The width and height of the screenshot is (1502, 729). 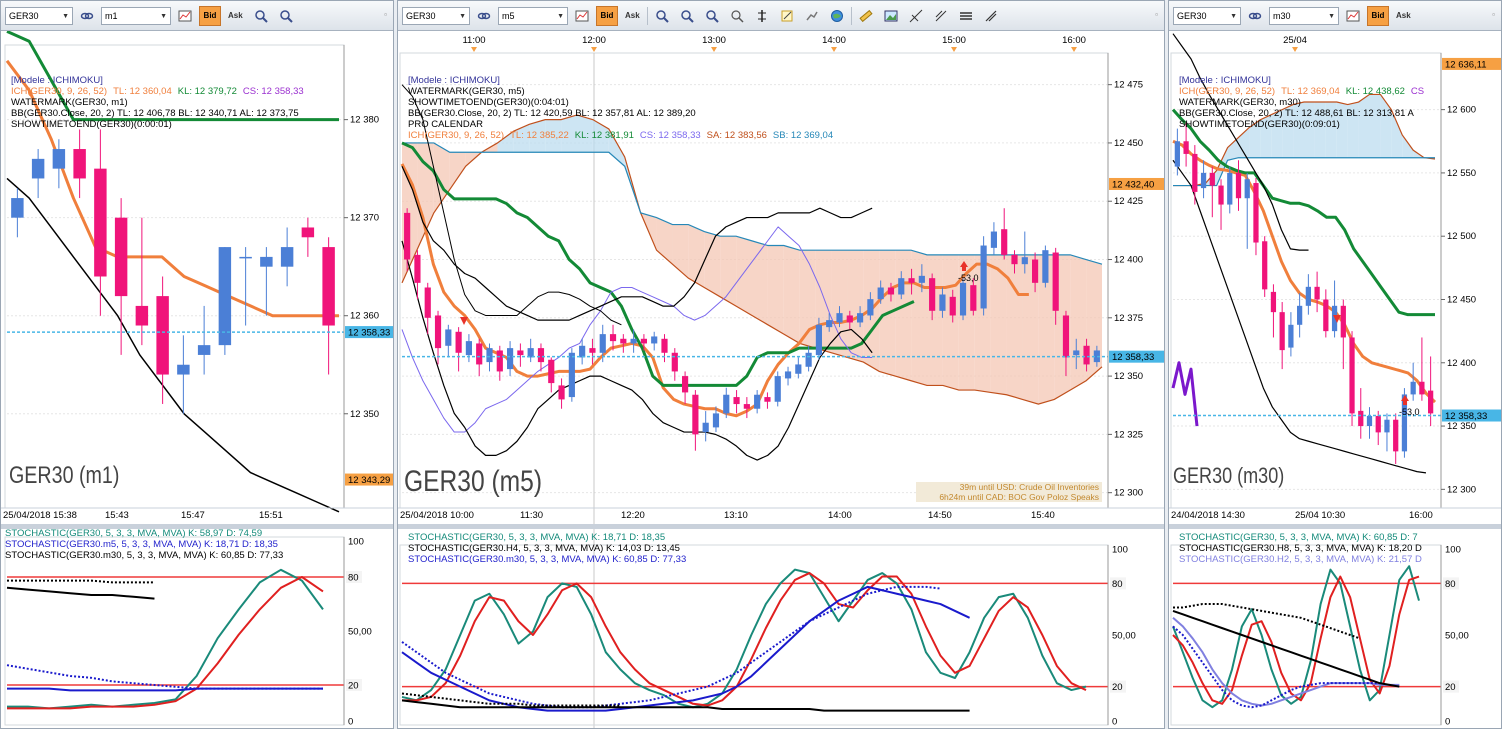 I want to click on pen-icon, so click(x=991, y=16).